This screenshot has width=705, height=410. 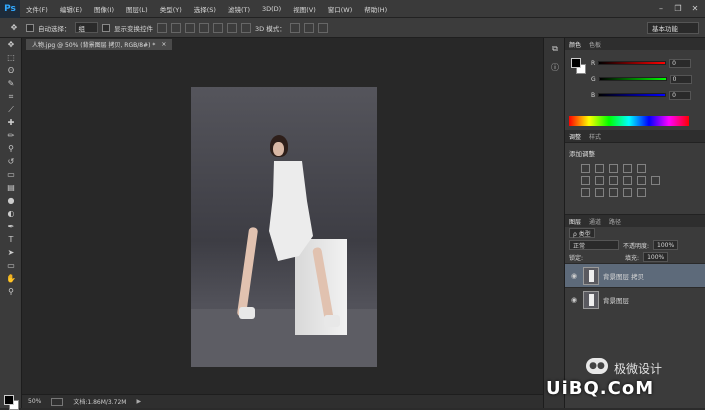 I want to click on maximize-button: ❐, so click(x=678, y=8).